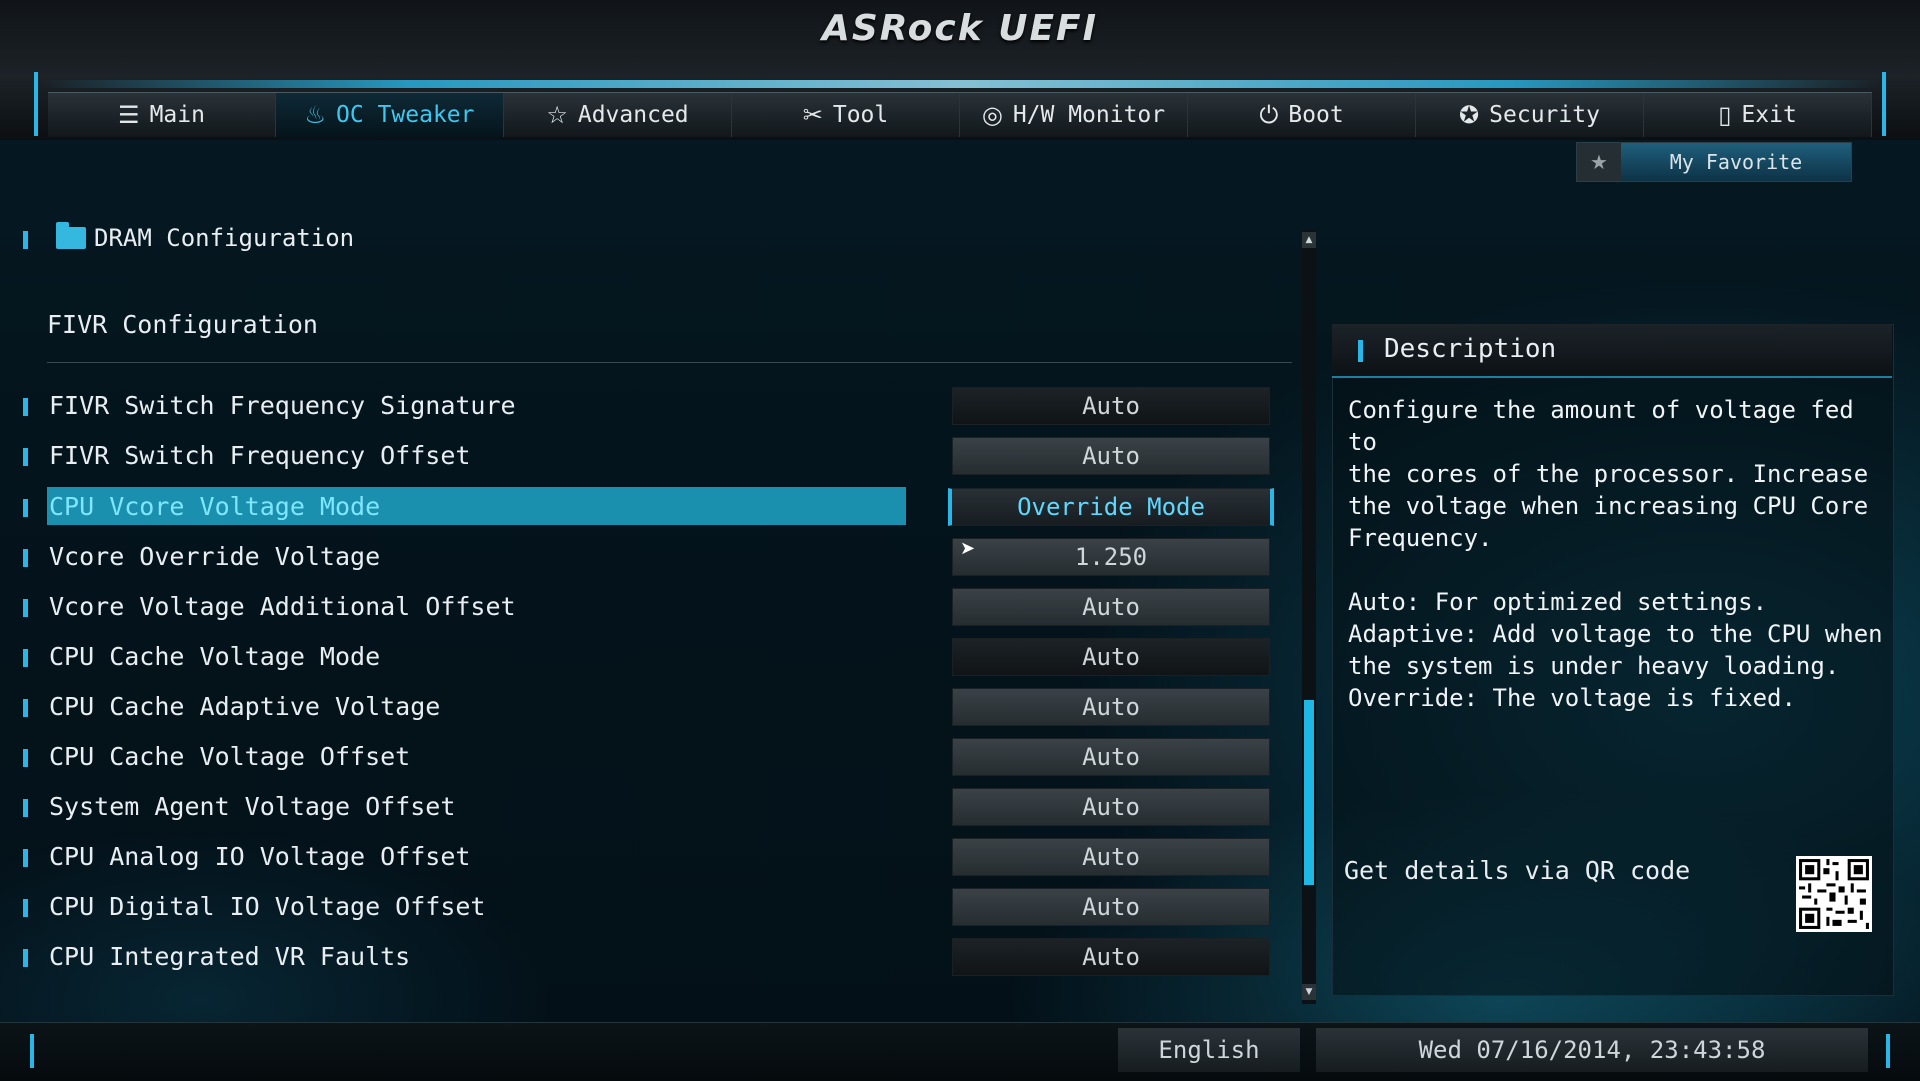  I want to click on setting-row: CPU Integrated VR Faults Auto, so click(650, 958).